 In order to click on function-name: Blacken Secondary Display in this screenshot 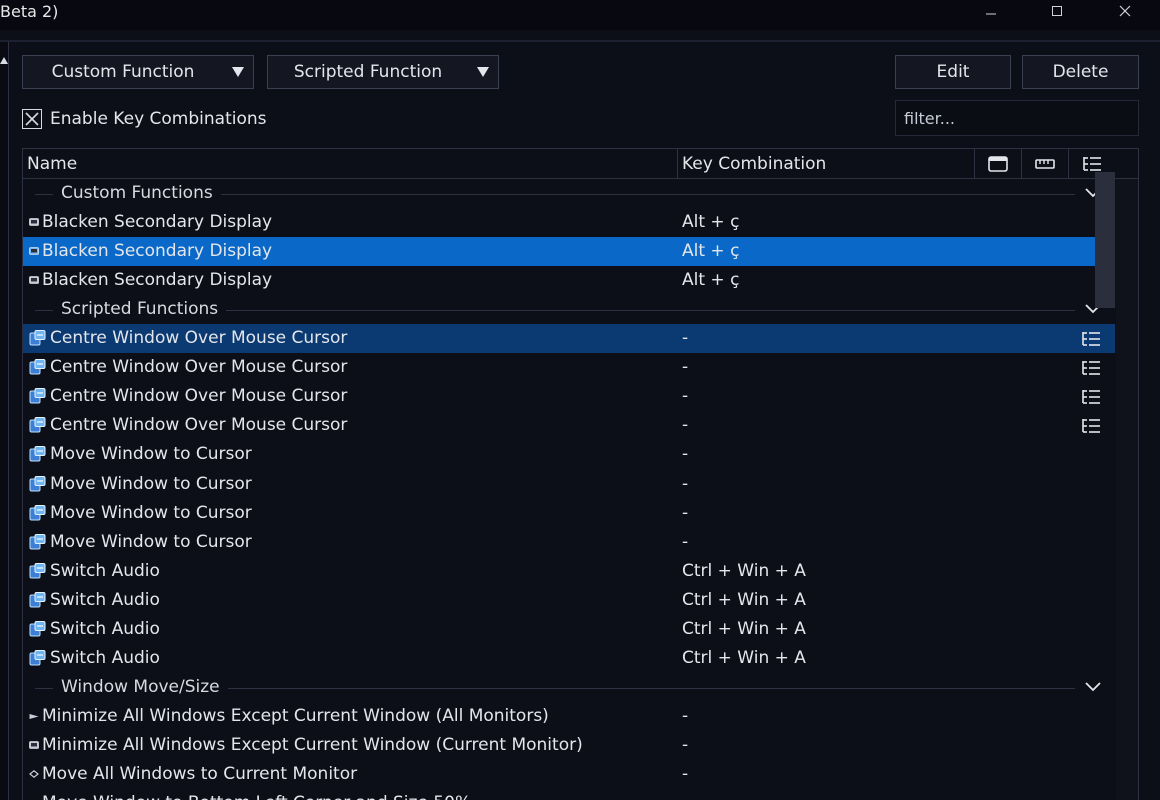, I will do `click(157, 280)`.